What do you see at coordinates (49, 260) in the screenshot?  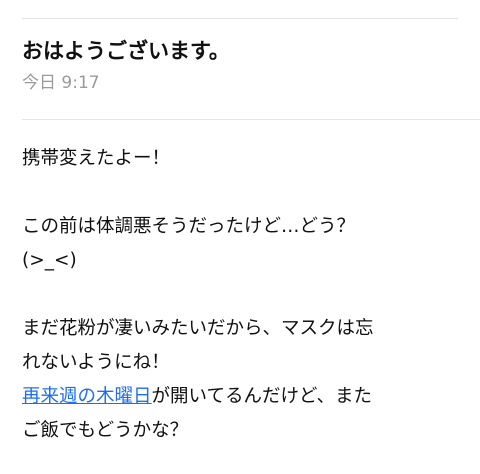 I see `body-paragraph-2-line-2: (>_<)` at bounding box center [49, 260].